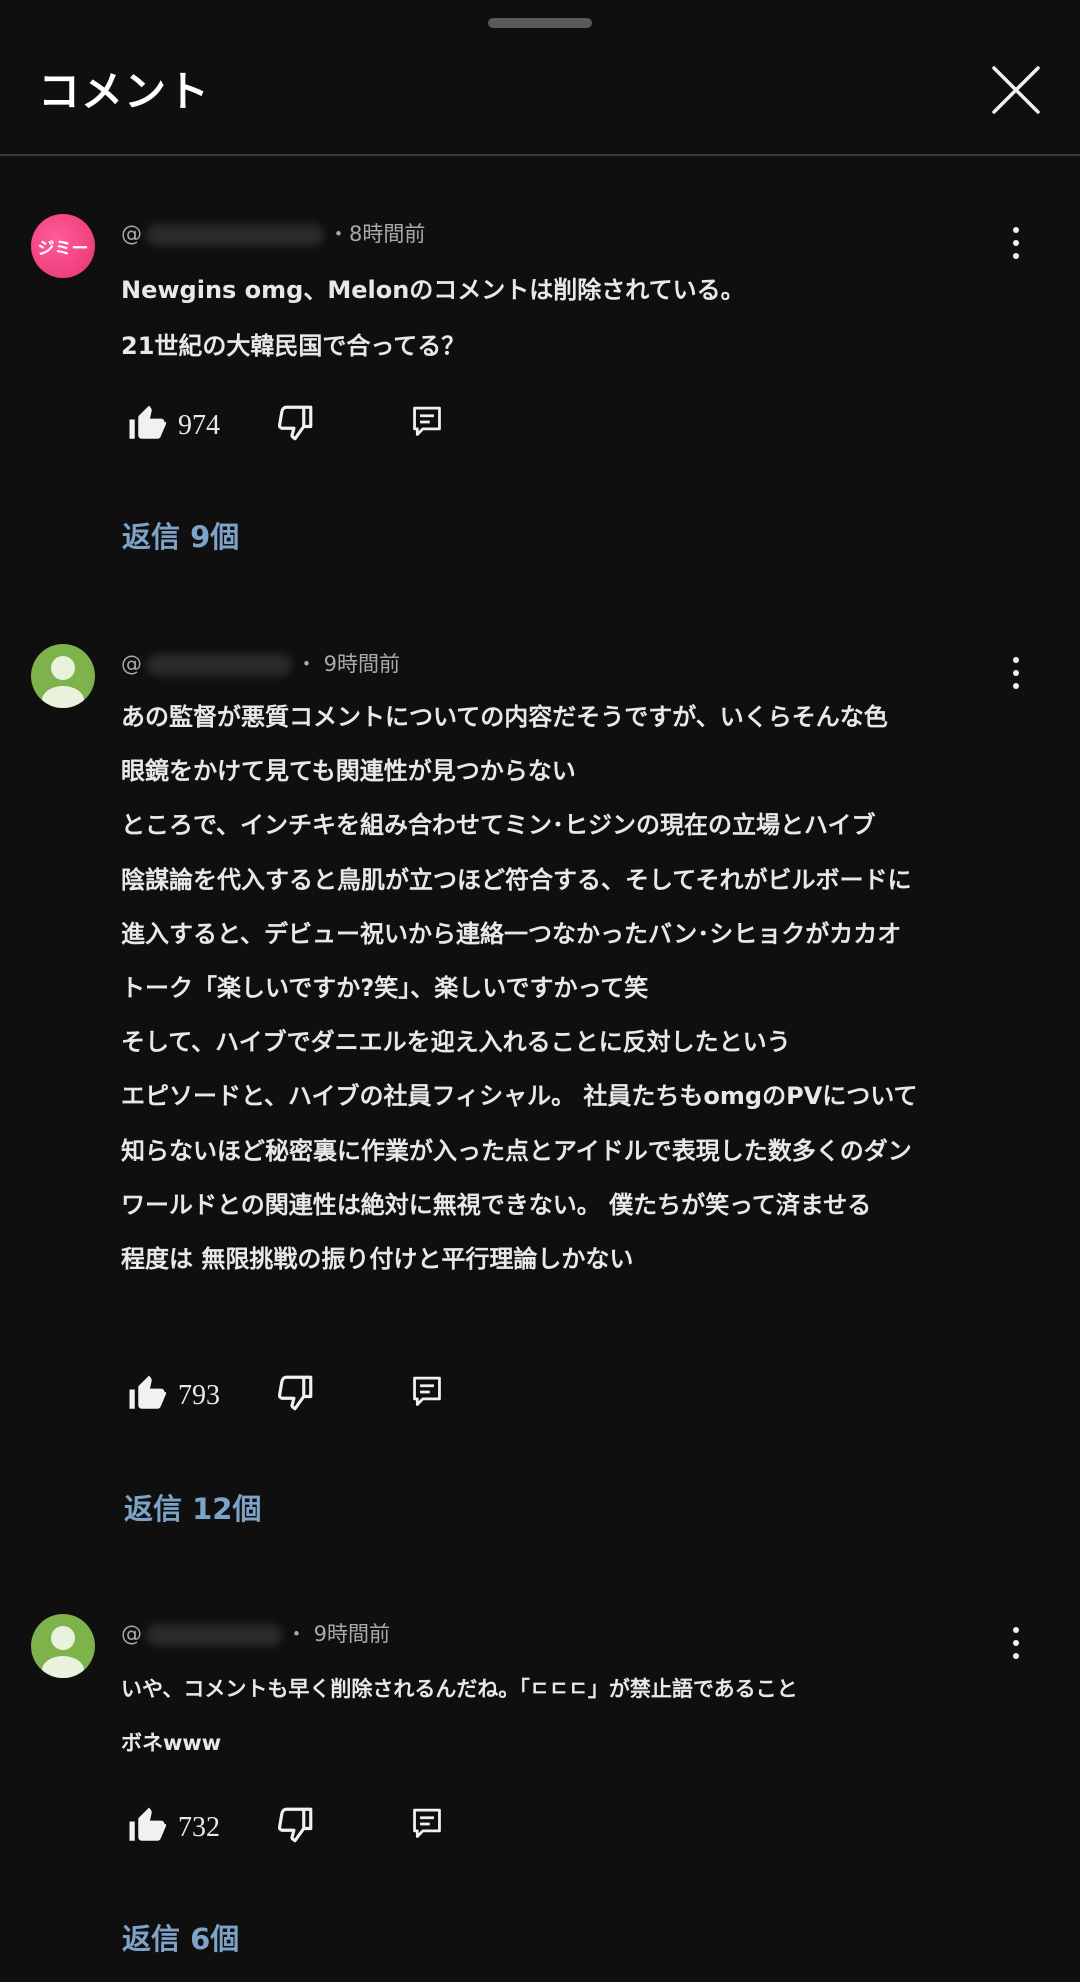 The width and height of the screenshot is (1080, 1982). What do you see at coordinates (519, 1096) in the screenshot?
I see `comment-line: エピソードと、ハイブの社員フィシャル。 社員たちもomgのPVについて` at bounding box center [519, 1096].